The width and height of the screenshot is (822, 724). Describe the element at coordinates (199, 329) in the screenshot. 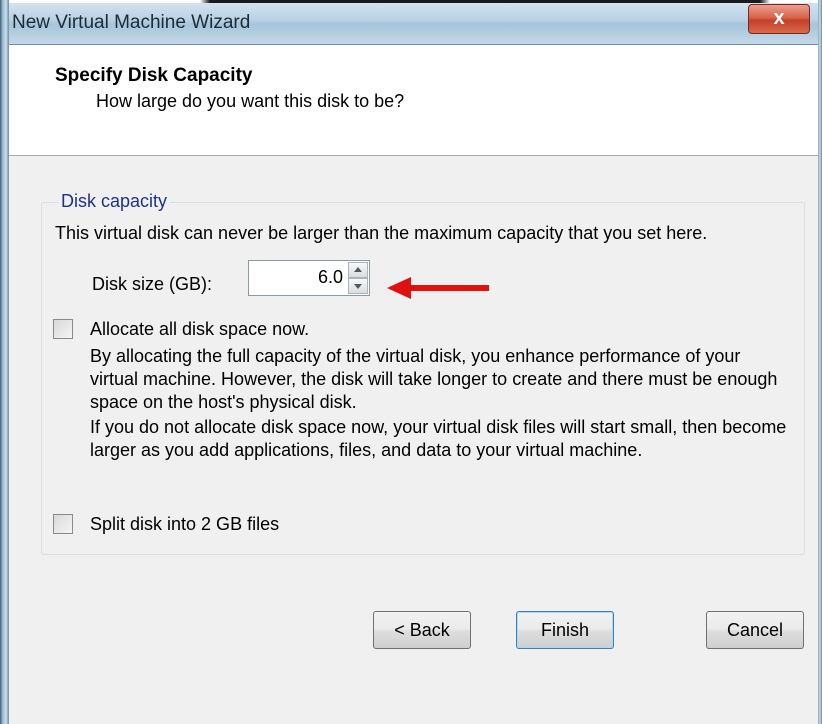

I see `allocate-label: Allocate all disk space now.` at that location.